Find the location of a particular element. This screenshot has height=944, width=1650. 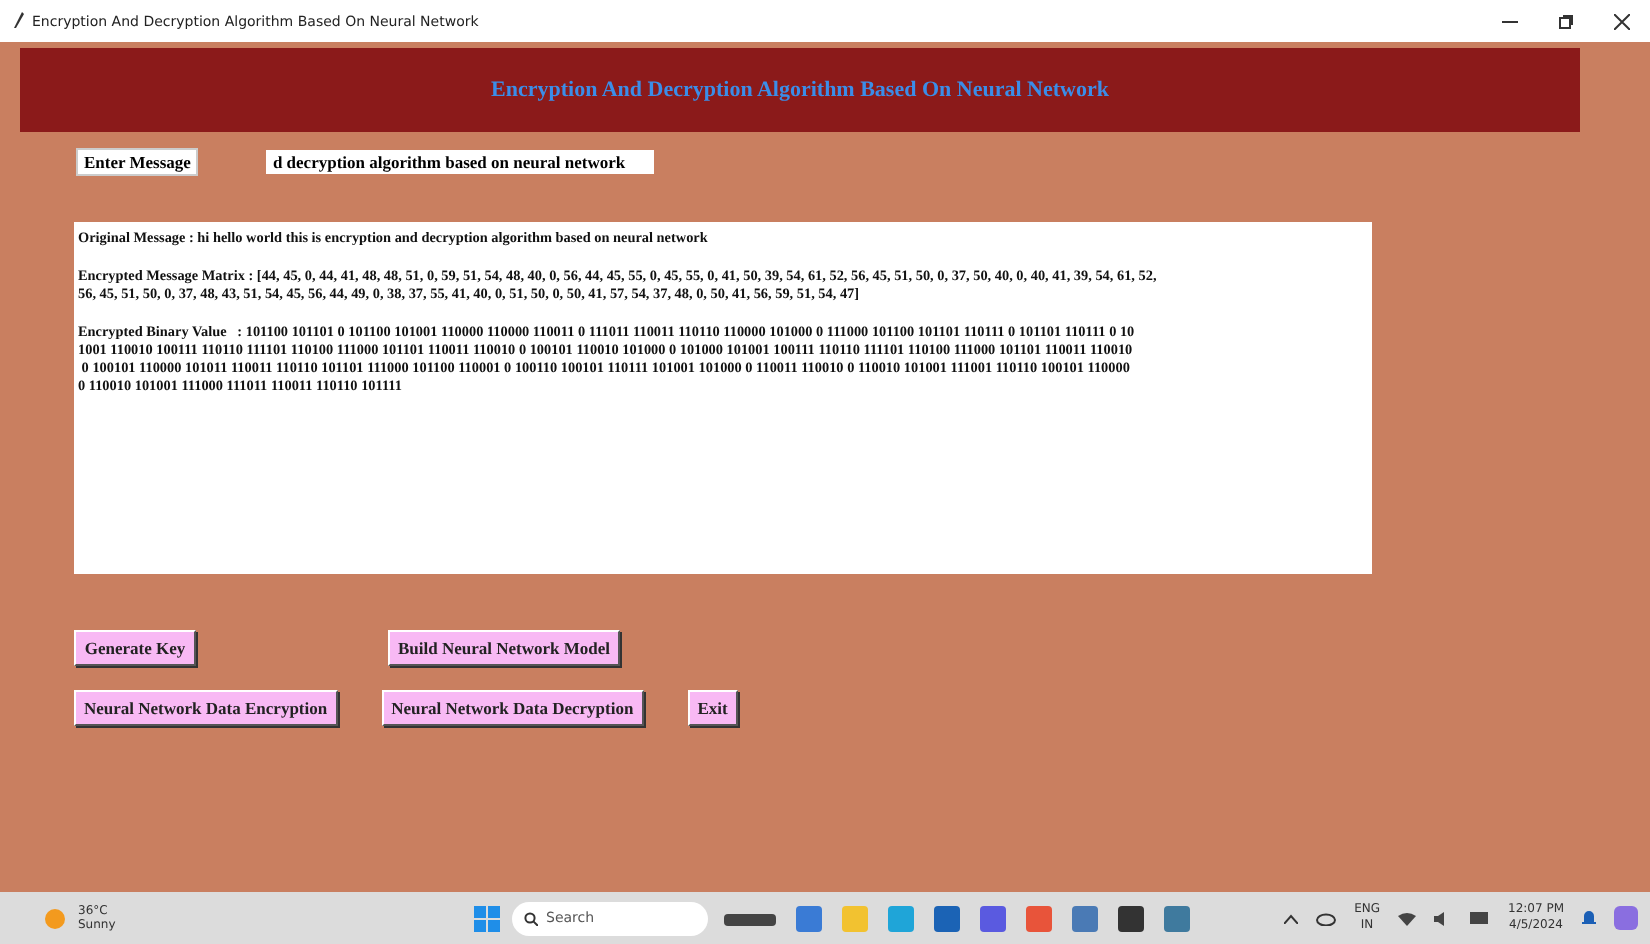

bell-icon is located at coordinates (1589, 918).